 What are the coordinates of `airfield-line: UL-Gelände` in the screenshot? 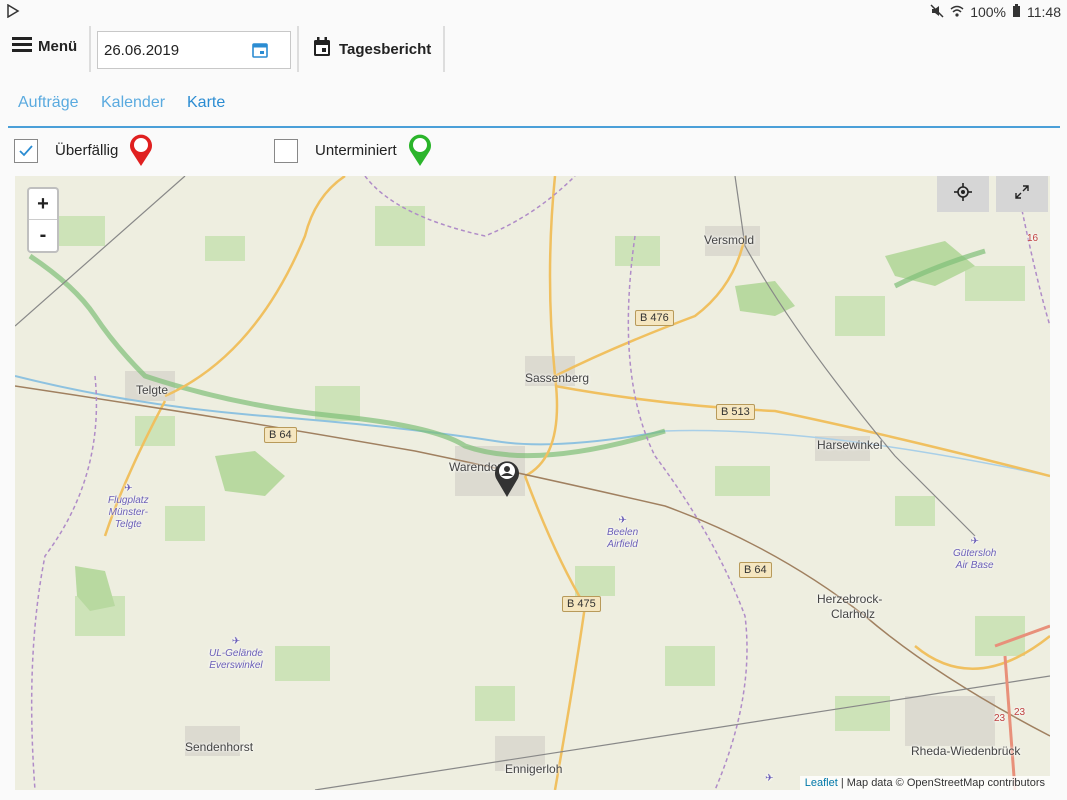 It's located at (236, 653).